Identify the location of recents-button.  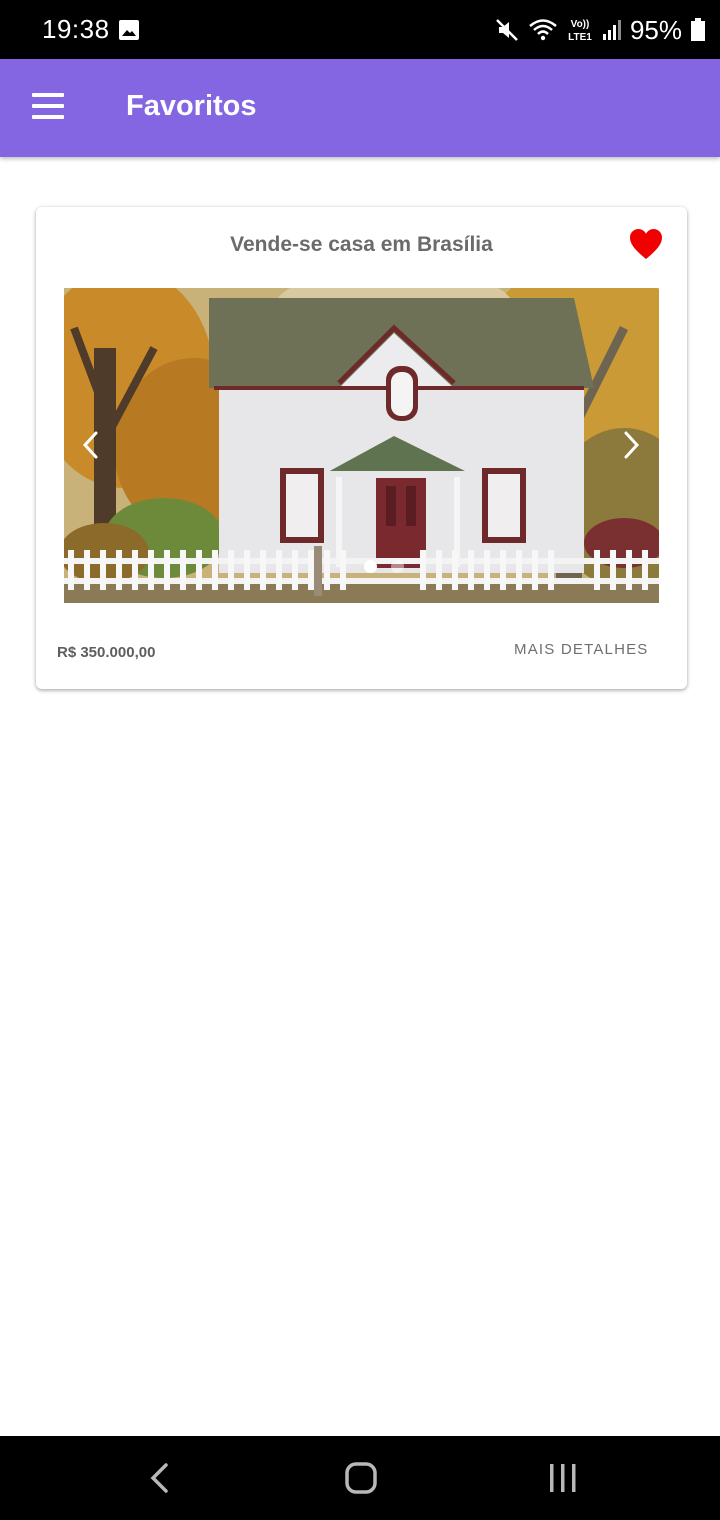
(563, 1478).